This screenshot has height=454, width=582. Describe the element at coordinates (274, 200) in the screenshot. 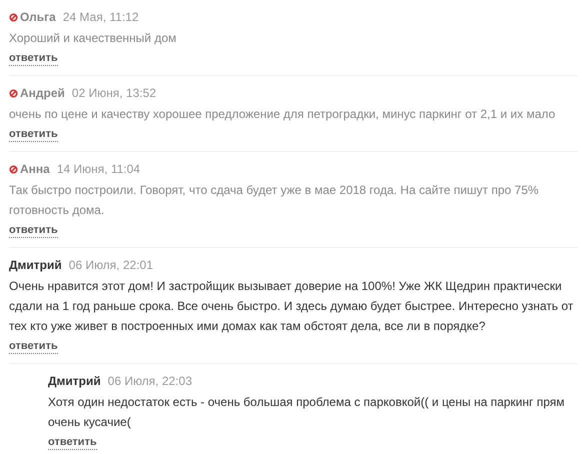

I see `comment-text: Так быстро построили. Говорят, что сдача будет уже в мае 2018 года. На сайте пишут про 75% готовность дома.` at that location.